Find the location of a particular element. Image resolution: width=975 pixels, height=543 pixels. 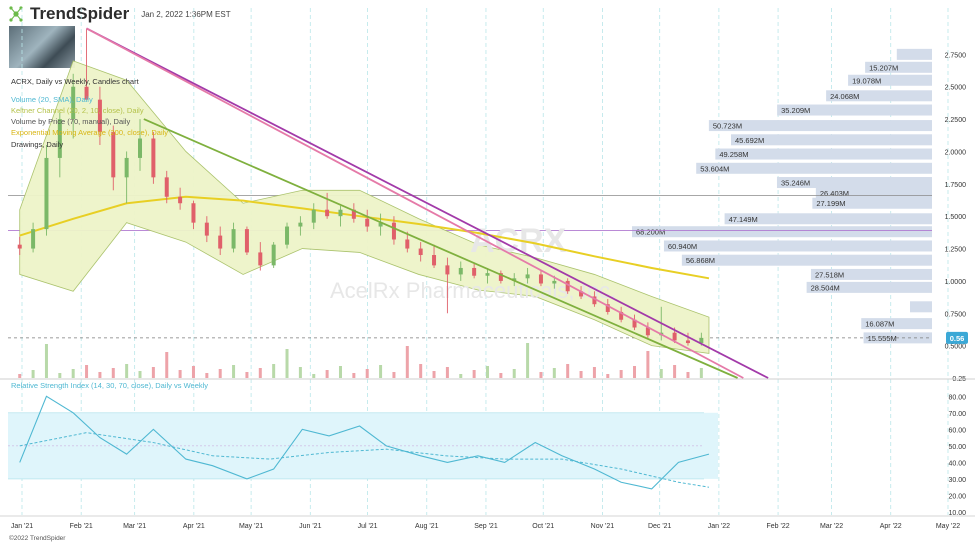

price-axis-label: 0.7500 is located at coordinates (956, 314).